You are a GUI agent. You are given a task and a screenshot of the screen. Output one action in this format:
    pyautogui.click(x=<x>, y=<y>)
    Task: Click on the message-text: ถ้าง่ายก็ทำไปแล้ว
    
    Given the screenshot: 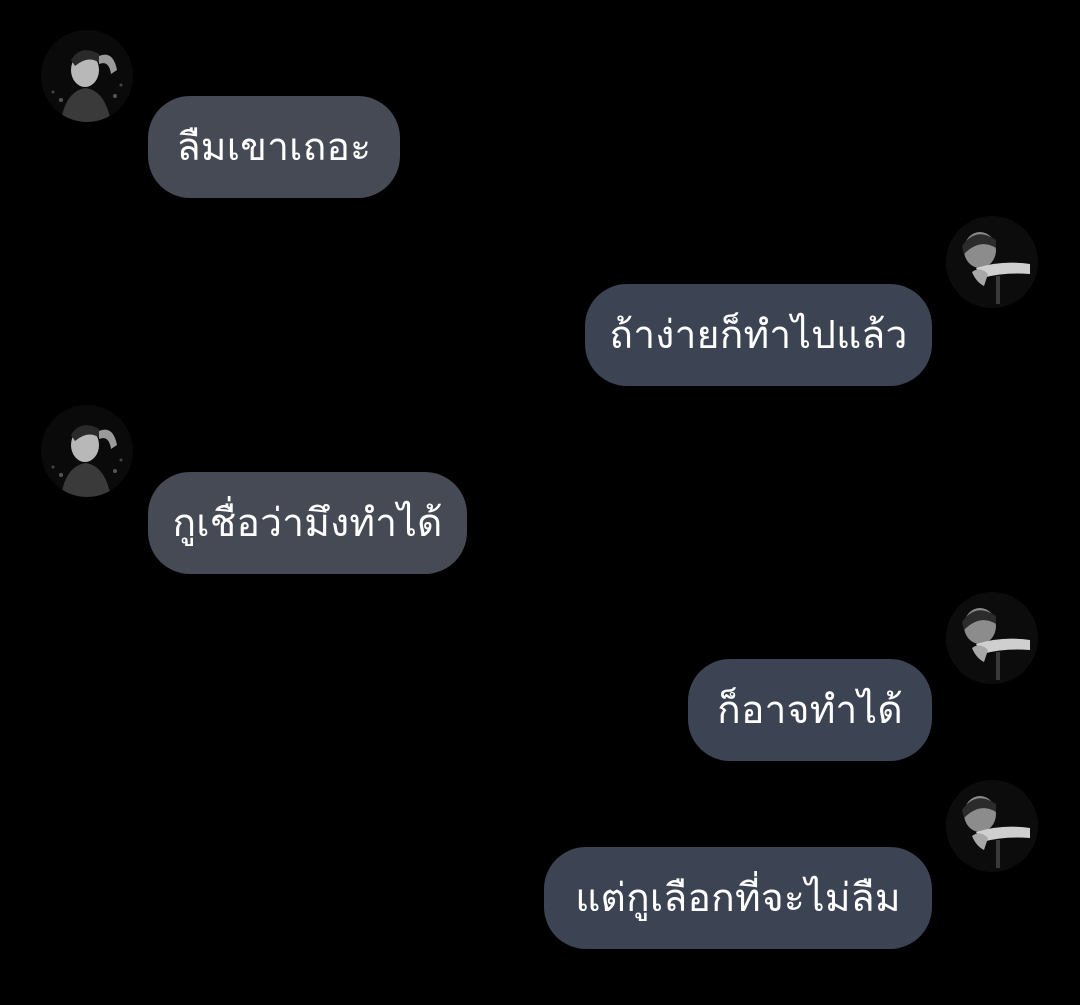 What is the action you would take?
    pyautogui.click(x=758, y=335)
    